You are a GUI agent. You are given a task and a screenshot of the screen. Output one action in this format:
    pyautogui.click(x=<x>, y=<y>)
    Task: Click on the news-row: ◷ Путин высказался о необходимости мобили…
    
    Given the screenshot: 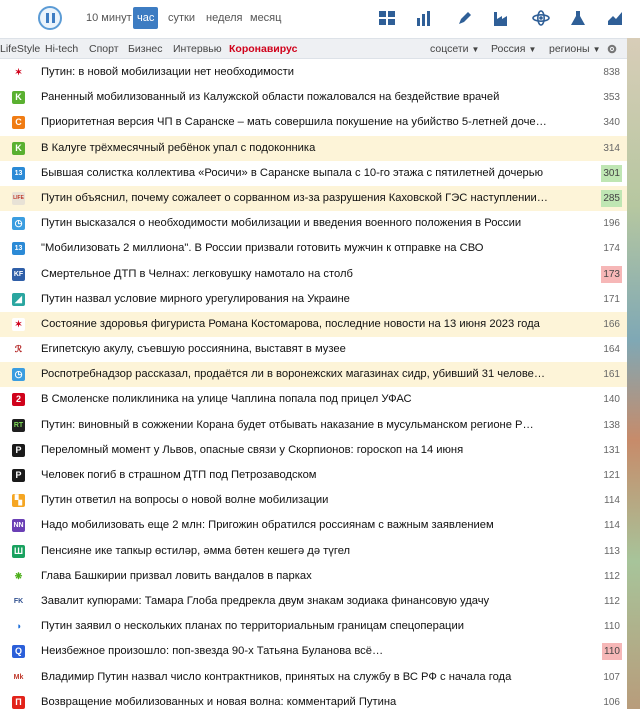 What is the action you would take?
    pyautogui.click(x=313, y=223)
    